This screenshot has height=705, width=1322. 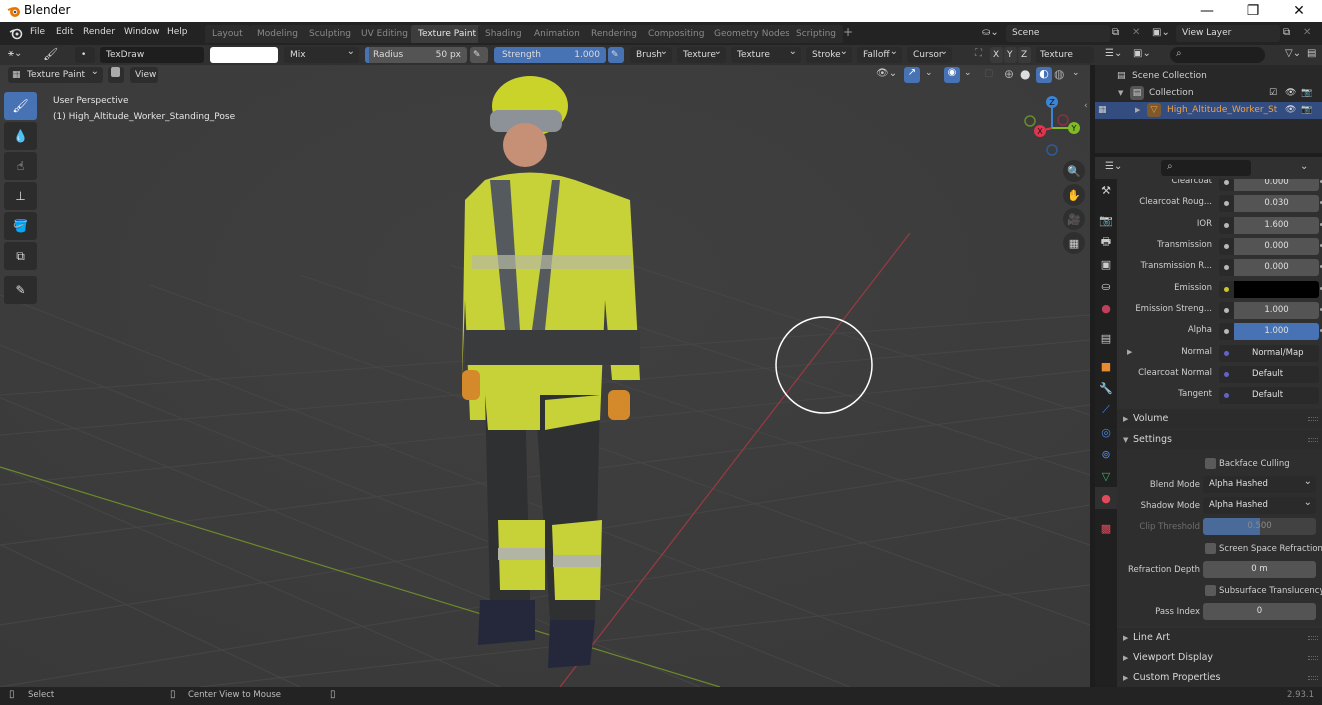 I want to click on shadow-mode-dropdown: Alpha Hashed, so click(x=1259, y=504).